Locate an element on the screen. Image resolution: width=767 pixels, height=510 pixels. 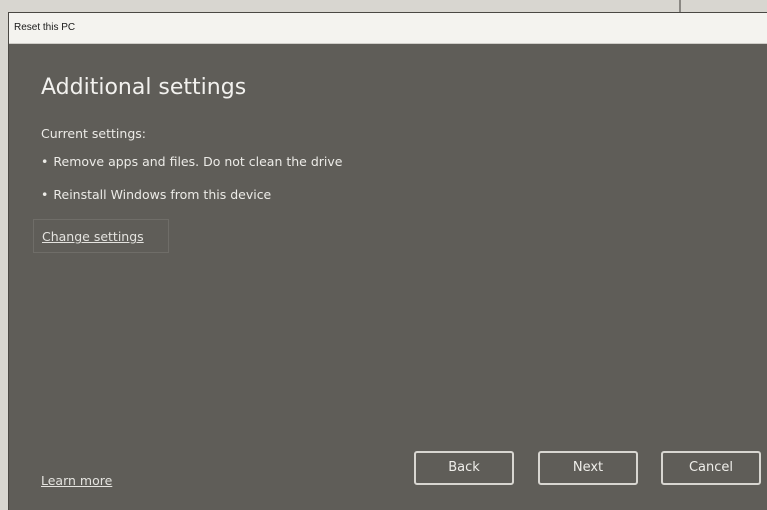
window-title: Reset this PC is located at coordinates (45, 27).